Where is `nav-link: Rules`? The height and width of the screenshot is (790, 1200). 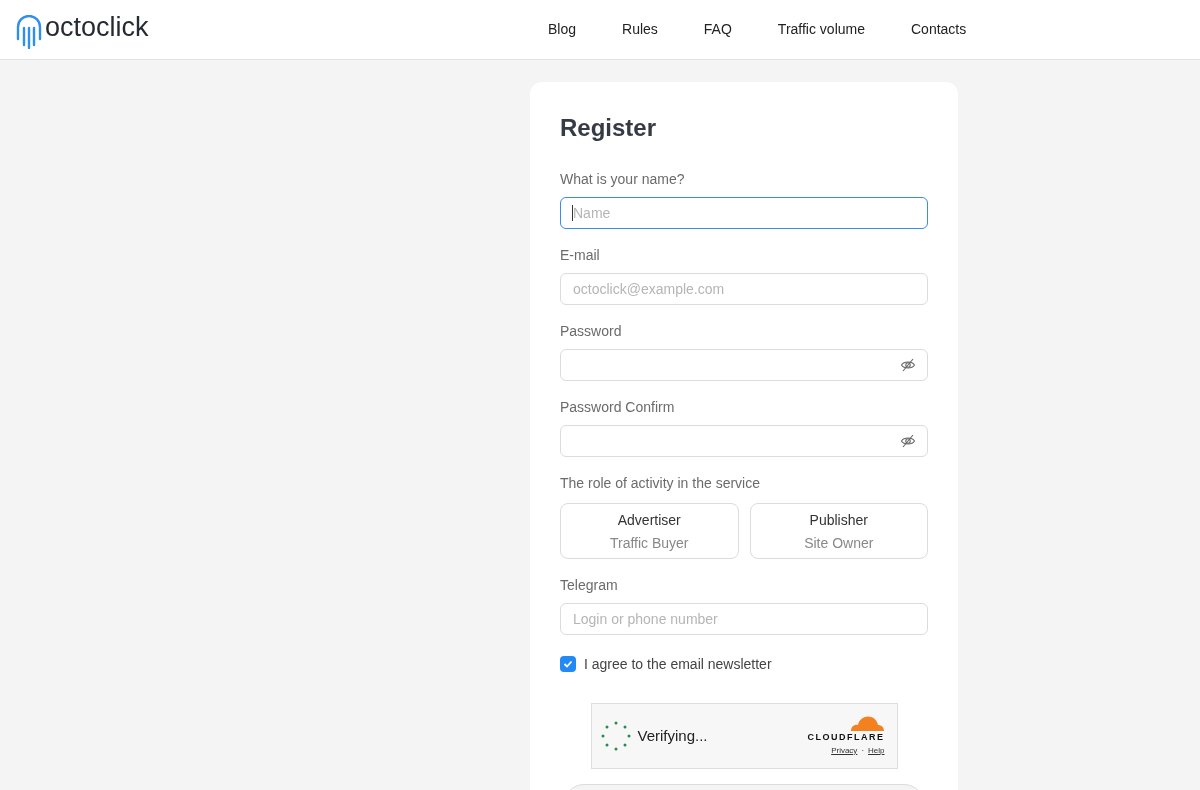
nav-link: Rules is located at coordinates (640, 29).